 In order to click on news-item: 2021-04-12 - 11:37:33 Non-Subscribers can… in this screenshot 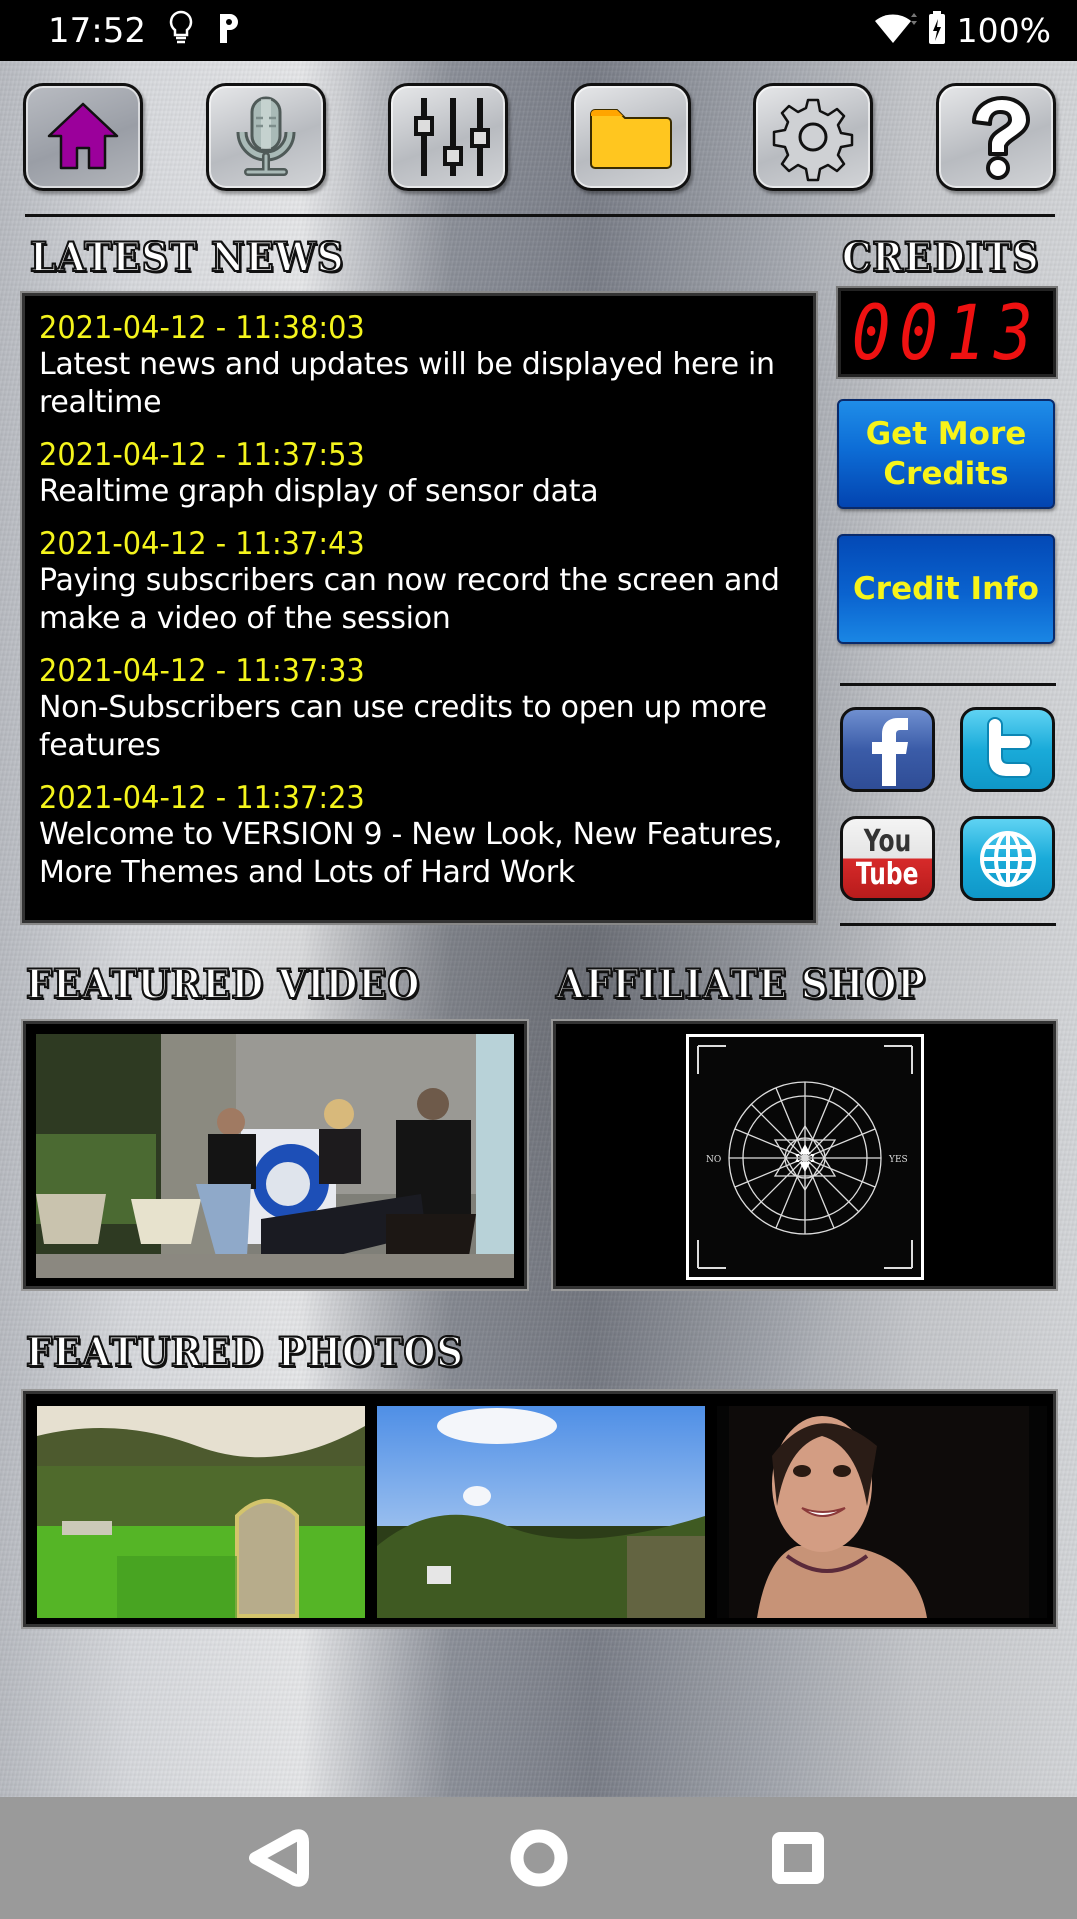, I will do `click(420, 709)`.